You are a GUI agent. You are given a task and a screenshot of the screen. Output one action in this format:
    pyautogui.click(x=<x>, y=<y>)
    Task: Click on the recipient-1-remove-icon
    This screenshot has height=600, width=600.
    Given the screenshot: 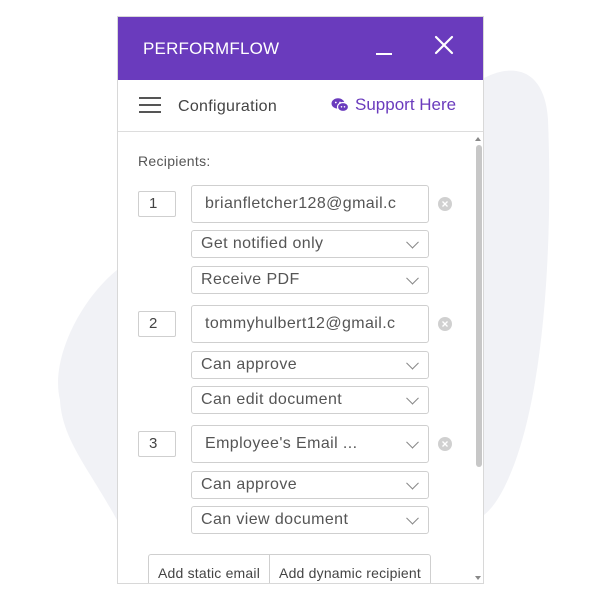 What is the action you would take?
    pyautogui.click(x=445, y=204)
    